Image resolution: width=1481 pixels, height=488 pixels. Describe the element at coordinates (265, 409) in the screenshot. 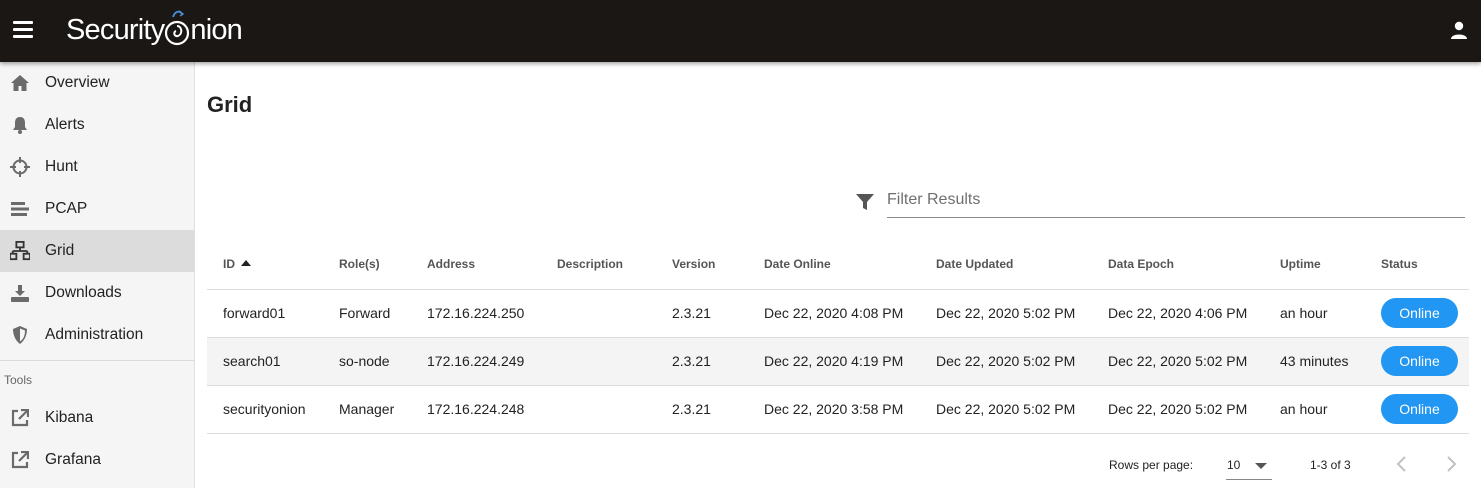

I see `cell-id: securityonion` at that location.